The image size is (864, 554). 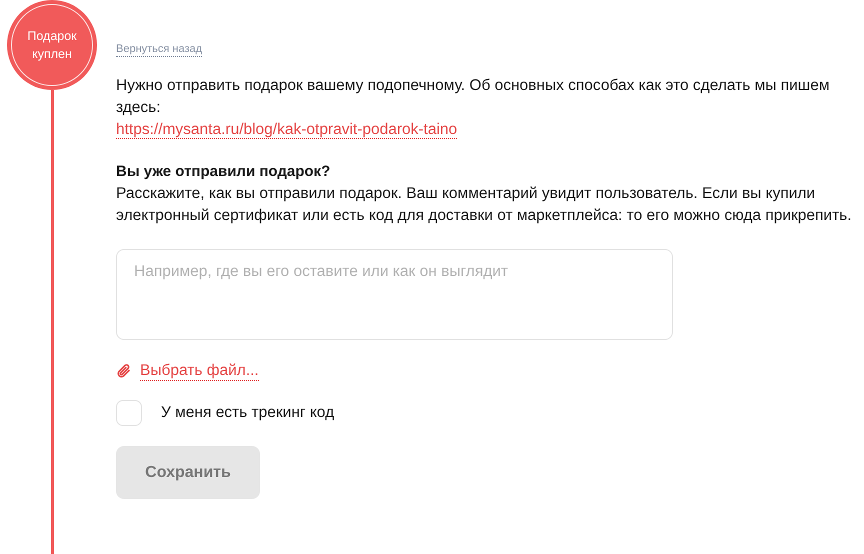 What do you see at coordinates (159, 49) in the screenshot?
I see `back-link: Вернуться назад` at bounding box center [159, 49].